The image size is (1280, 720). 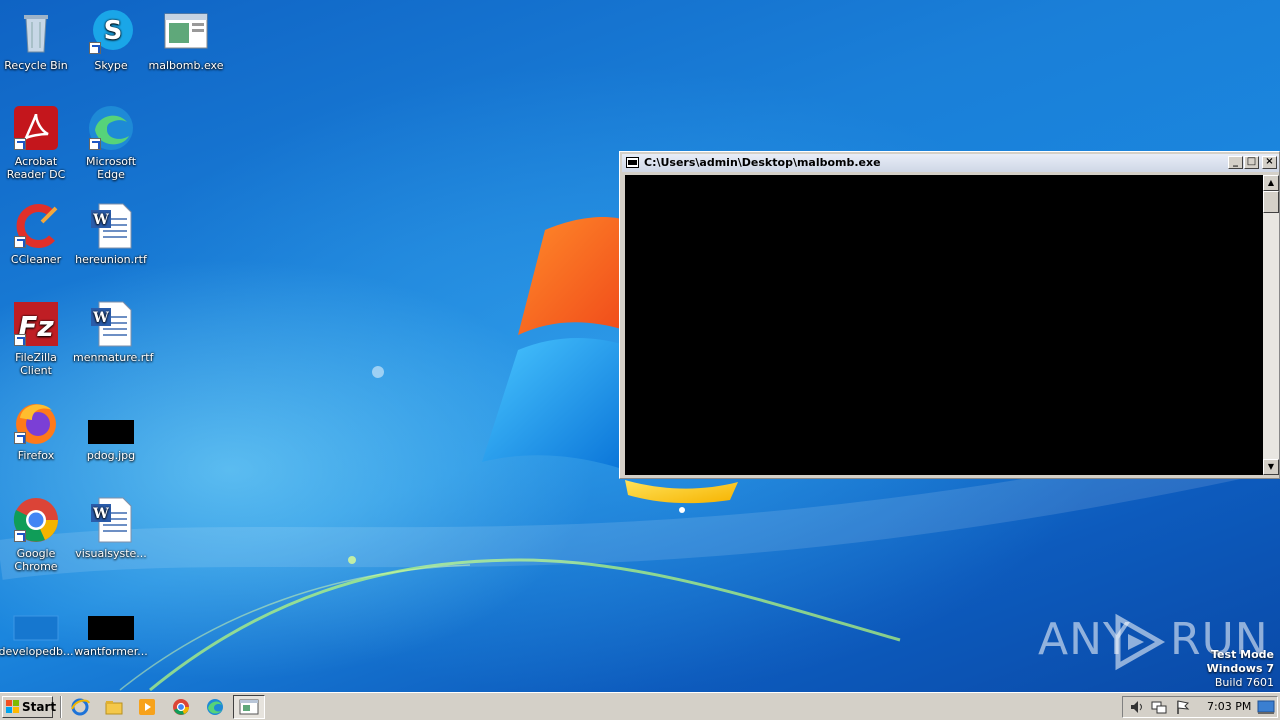 I want to click on taskbar-clock: 7:03 PM, so click(x=1229, y=707).